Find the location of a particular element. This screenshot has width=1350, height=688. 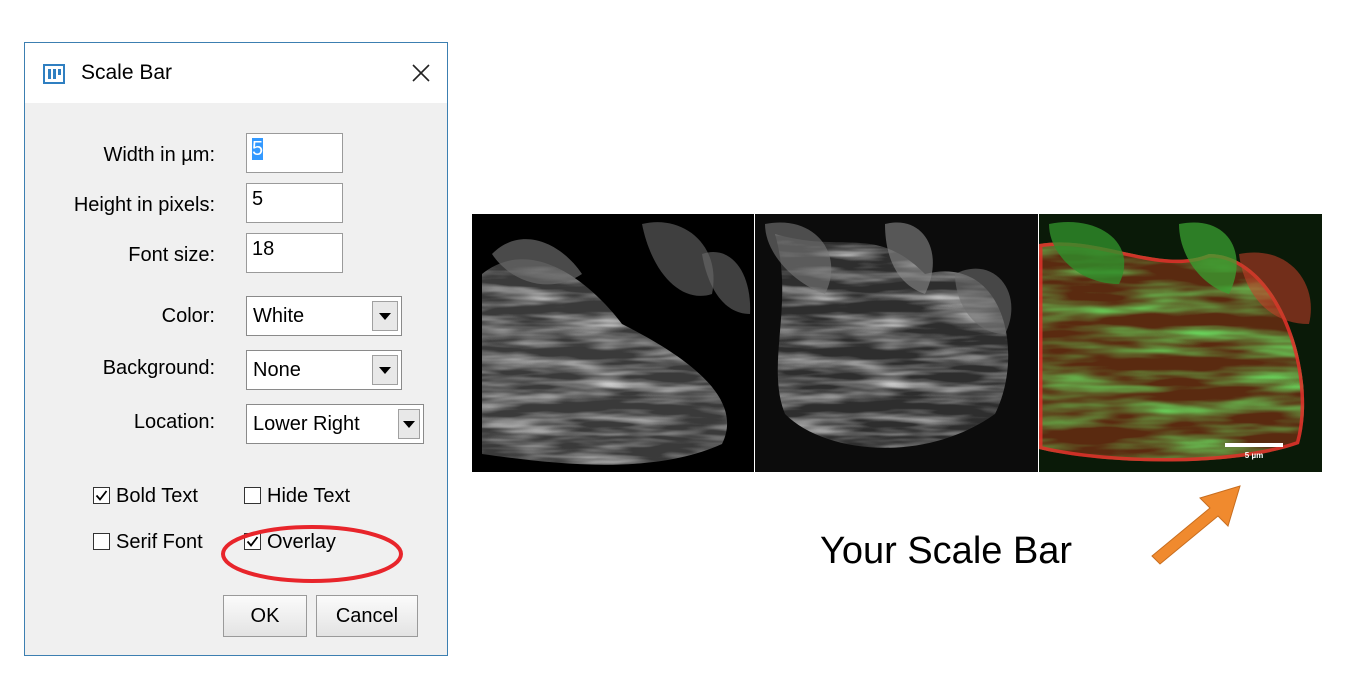

serif-font-label: Serif Font is located at coordinates (159, 542).